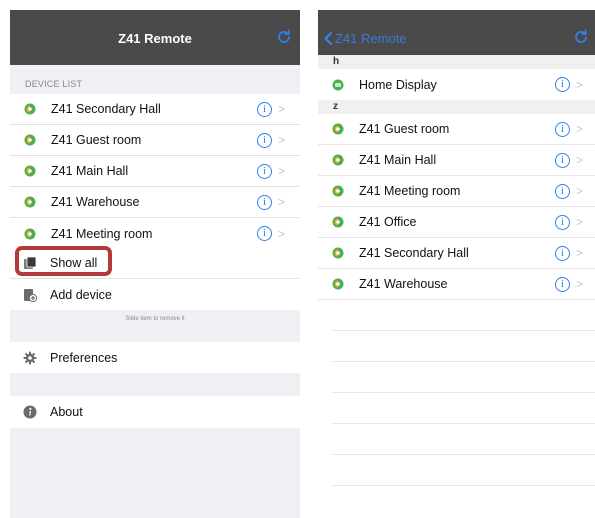 Image resolution: width=595 pixels, height=518 pixels. I want to click on show-all-label: Show all, so click(74, 263).